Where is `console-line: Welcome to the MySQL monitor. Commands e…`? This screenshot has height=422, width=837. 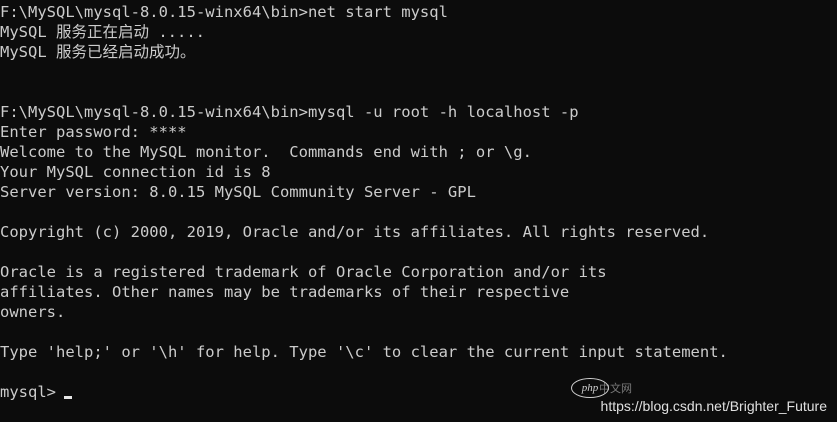 console-line: Welcome to the MySQL monitor. Commands e… is located at coordinates (266, 152).